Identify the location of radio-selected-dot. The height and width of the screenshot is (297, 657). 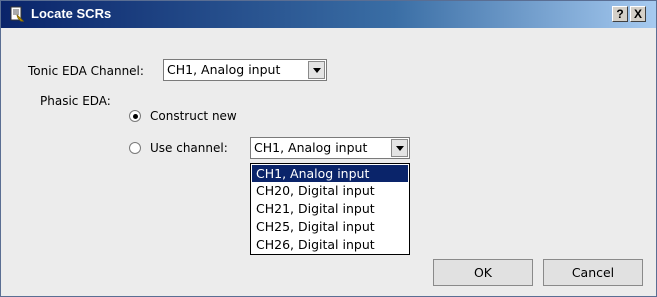
(135, 116).